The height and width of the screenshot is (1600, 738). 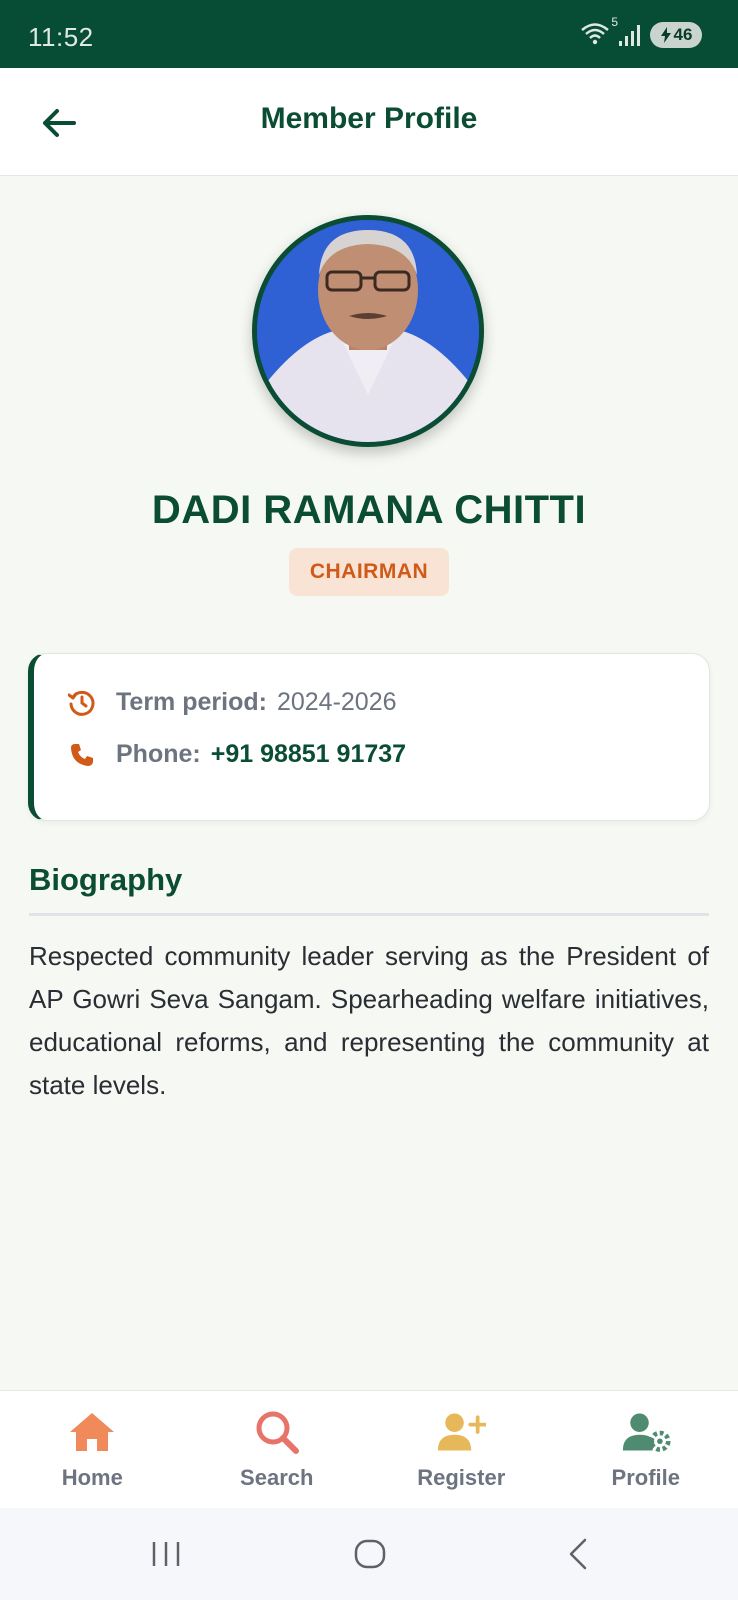 What do you see at coordinates (277, 1477) in the screenshot?
I see `nav-label-search: Search` at bounding box center [277, 1477].